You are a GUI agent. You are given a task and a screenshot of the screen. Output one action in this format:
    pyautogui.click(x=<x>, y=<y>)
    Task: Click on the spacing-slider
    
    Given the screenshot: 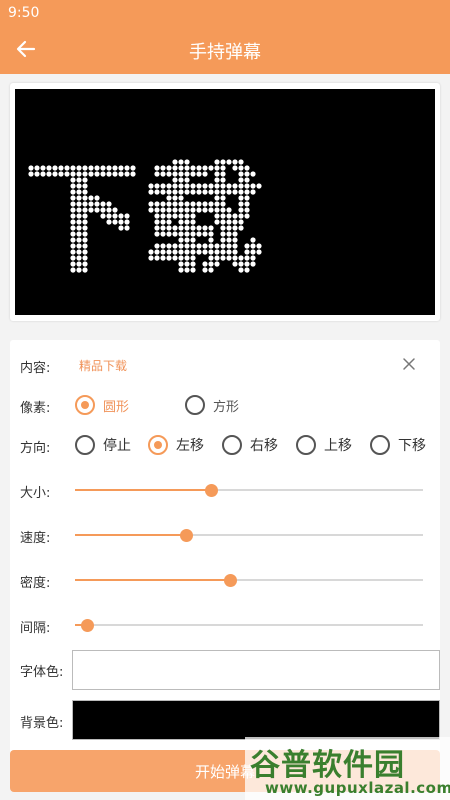 What is the action you would take?
    pyautogui.click(x=249, y=625)
    